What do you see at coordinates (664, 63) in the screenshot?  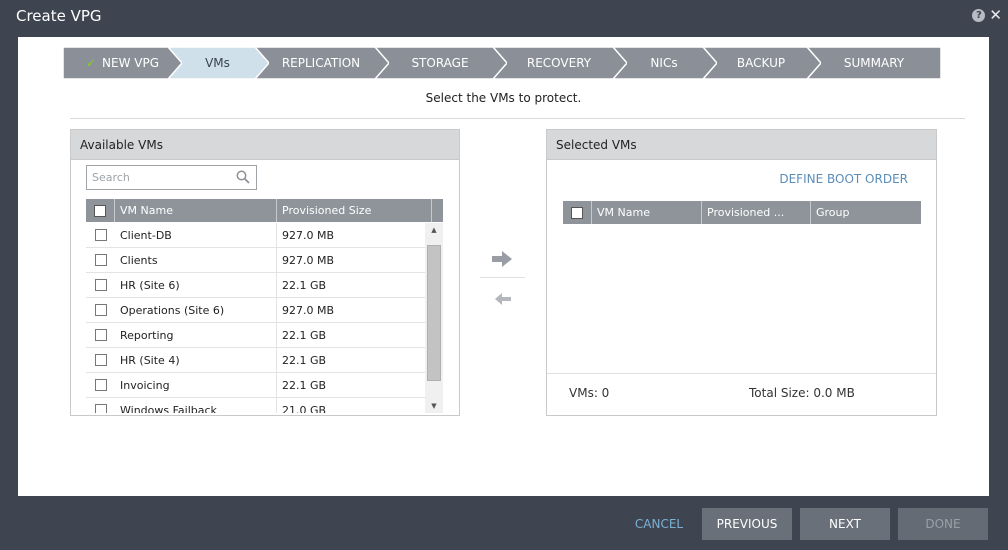 I see `step-label: NICs` at bounding box center [664, 63].